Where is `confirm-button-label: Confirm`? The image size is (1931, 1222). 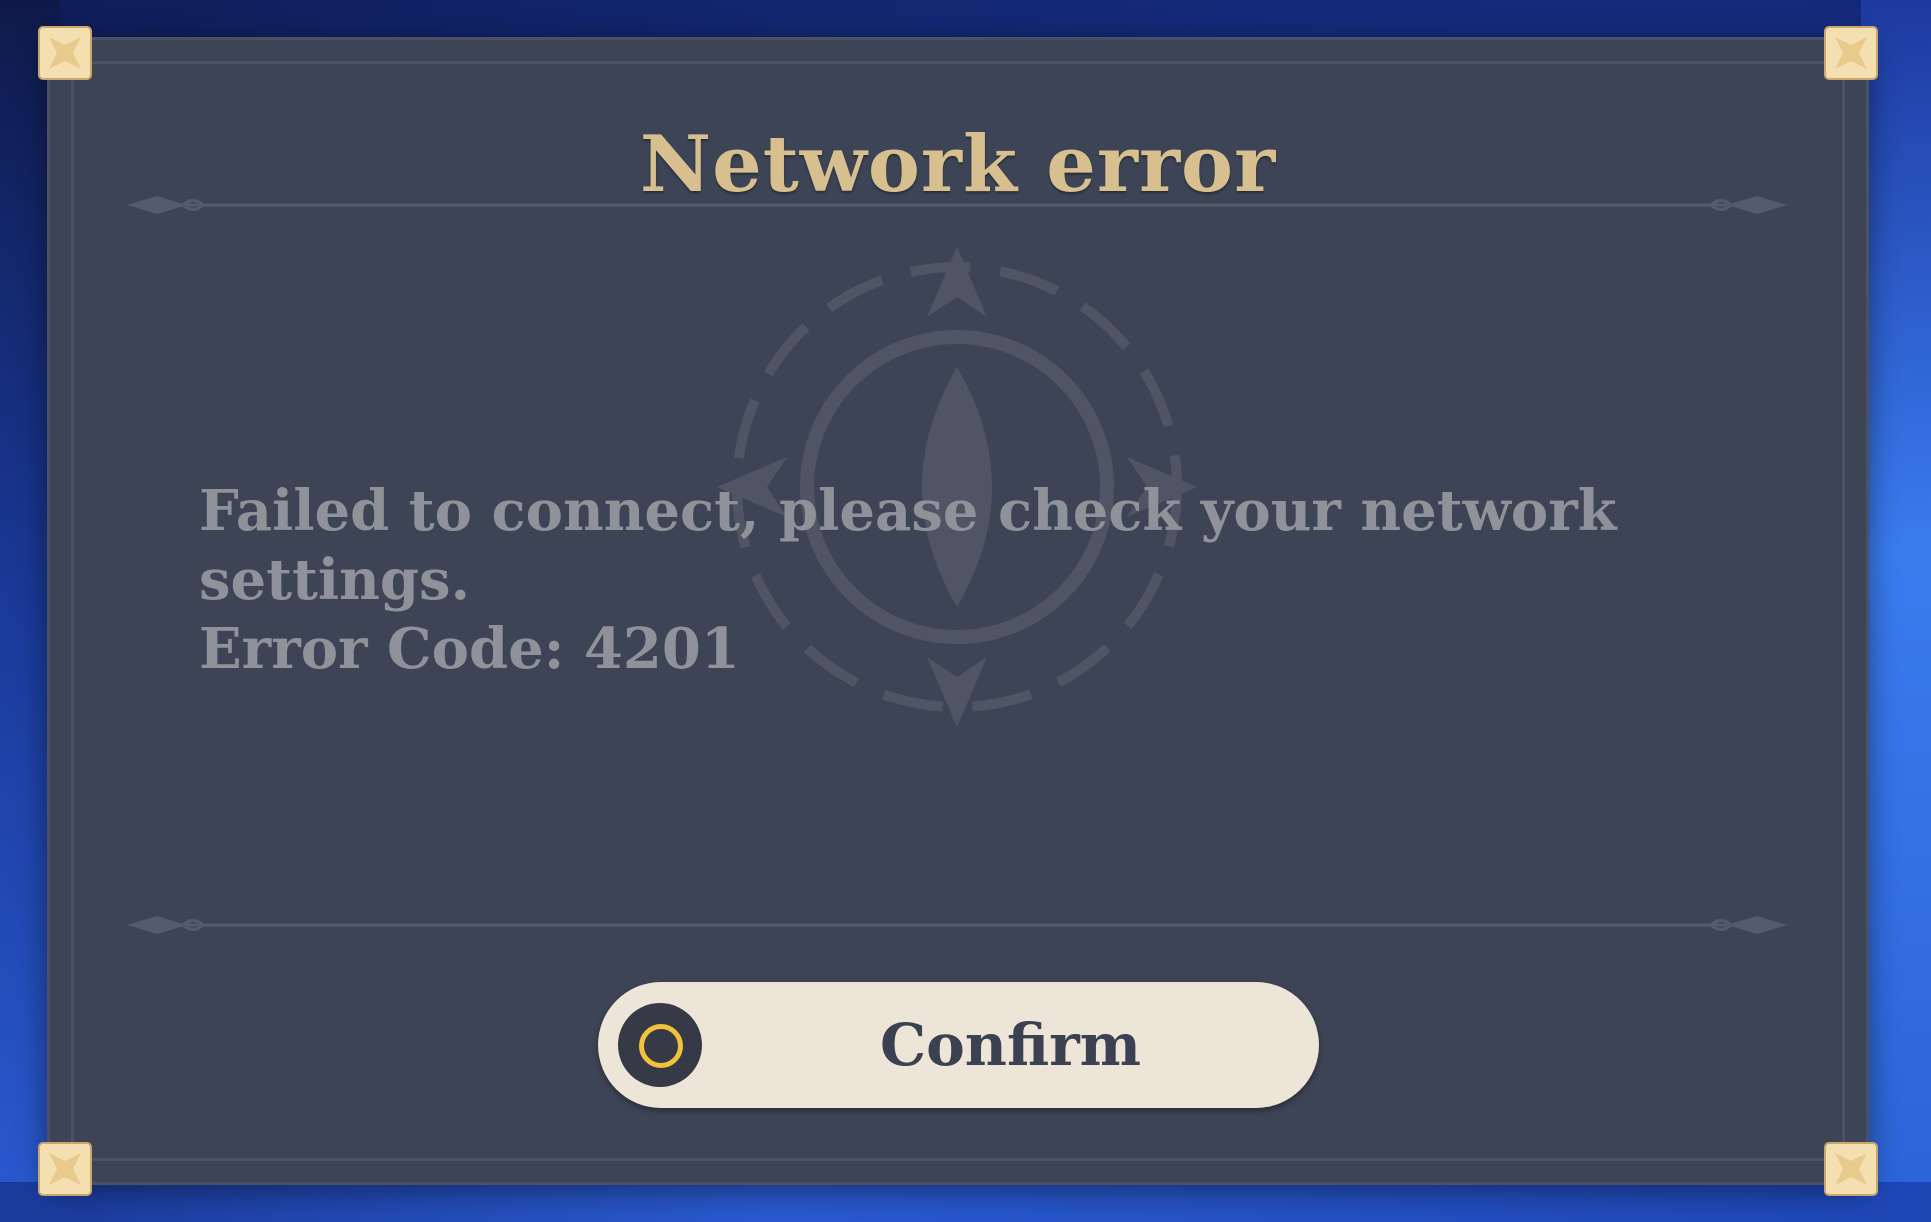
confirm-button-label: Confirm is located at coordinates (1010, 1045).